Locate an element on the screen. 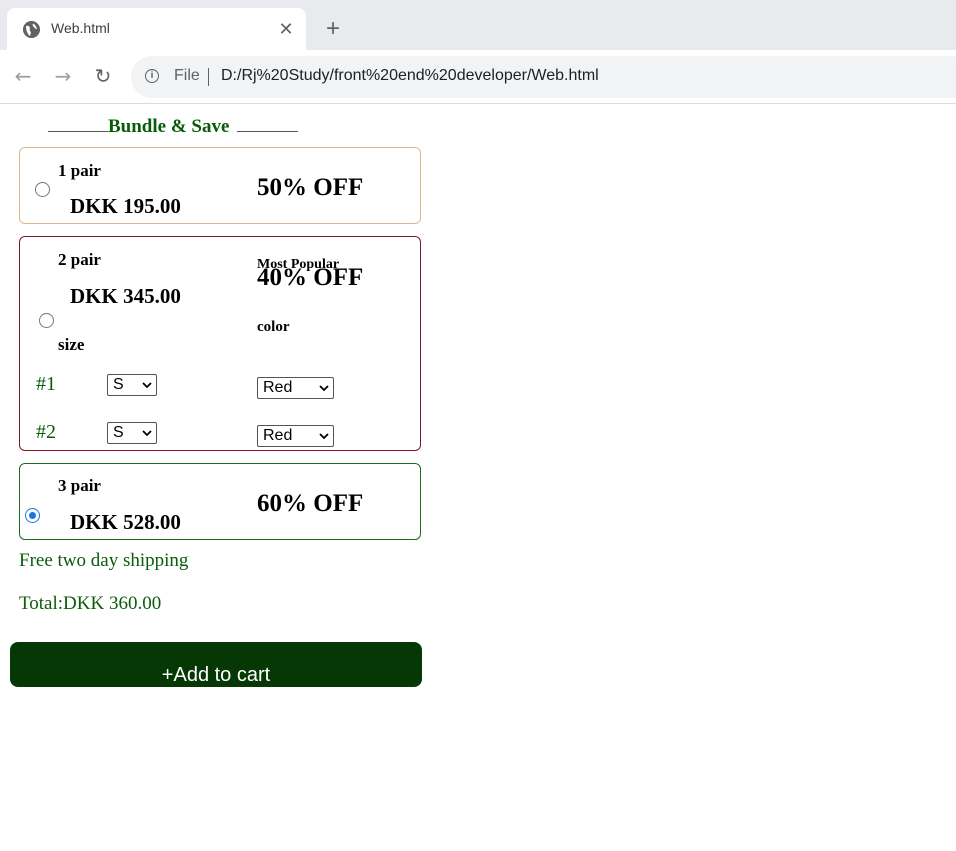  tab-strip: Web.html ✕ + is located at coordinates (478, 25).